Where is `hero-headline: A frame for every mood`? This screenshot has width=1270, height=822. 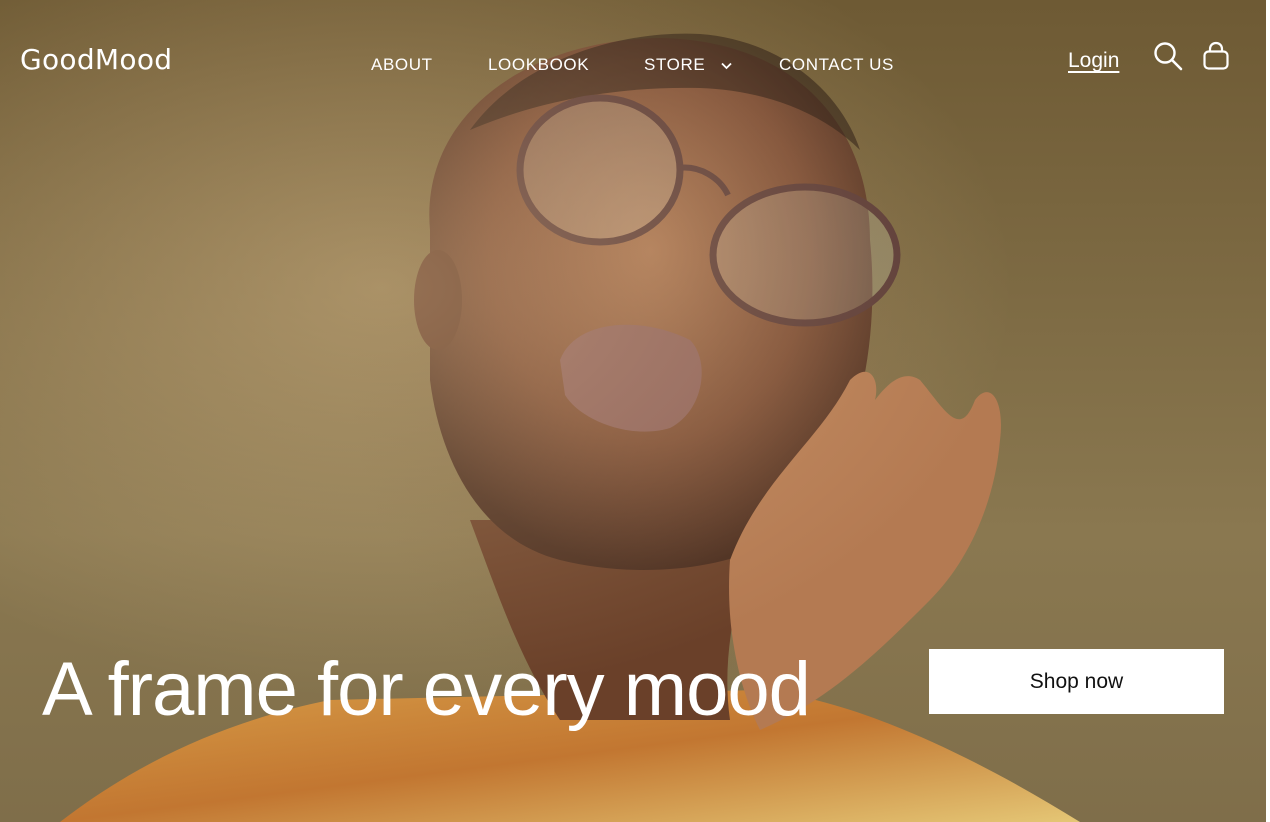
hero-headline: A frame for every mood is located at coordinates (426, 689).